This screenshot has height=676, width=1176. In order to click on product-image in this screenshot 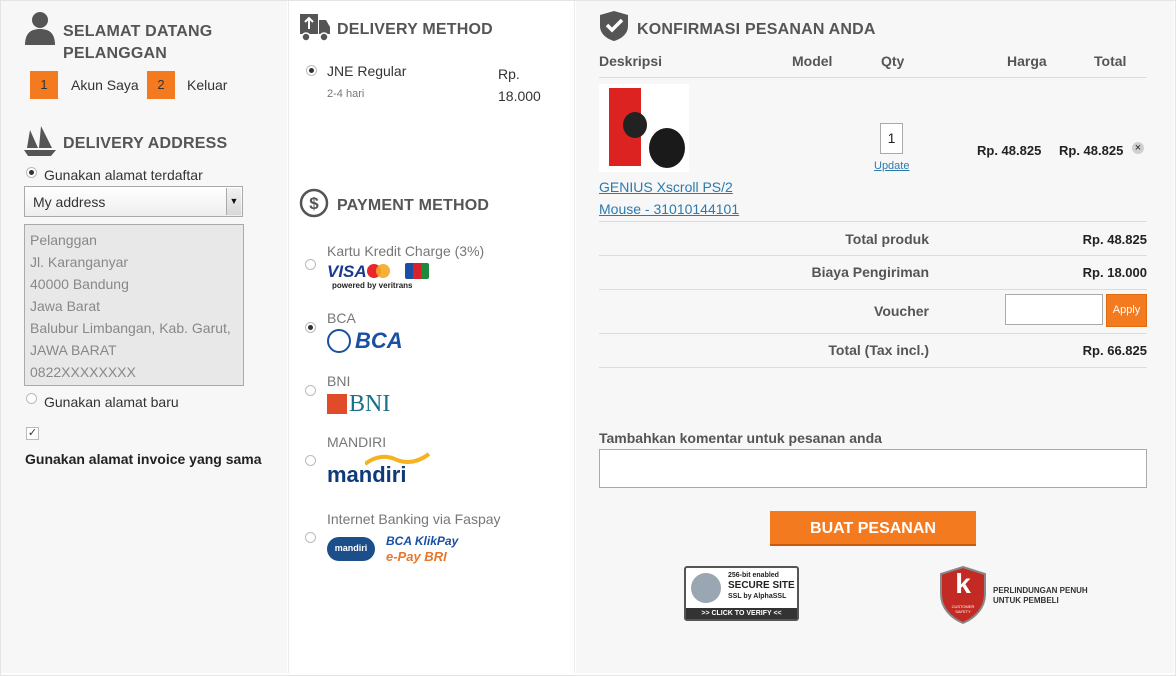, I will do `click(644, 128)`.